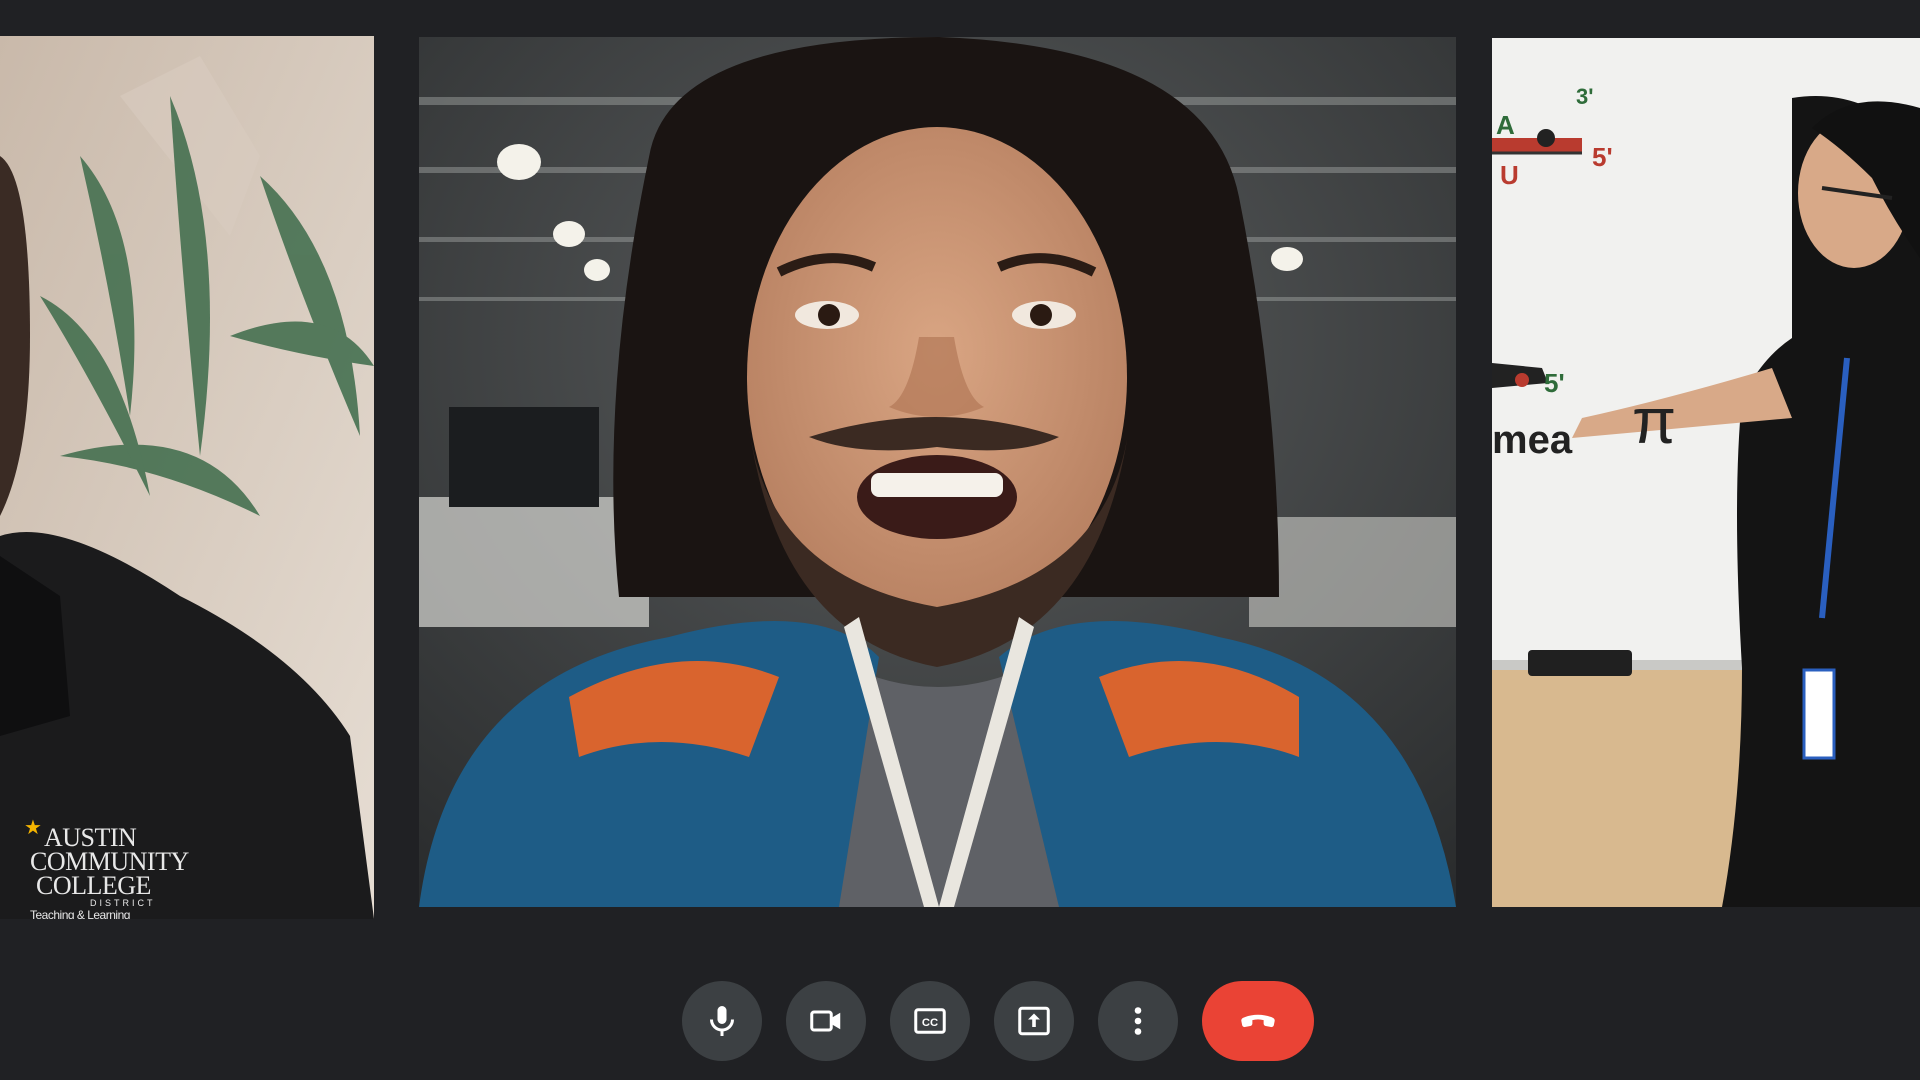 The height and width of the screenshot is (1080, 1920). I want to click on call-control-bar: CC, so click(960, 1020).